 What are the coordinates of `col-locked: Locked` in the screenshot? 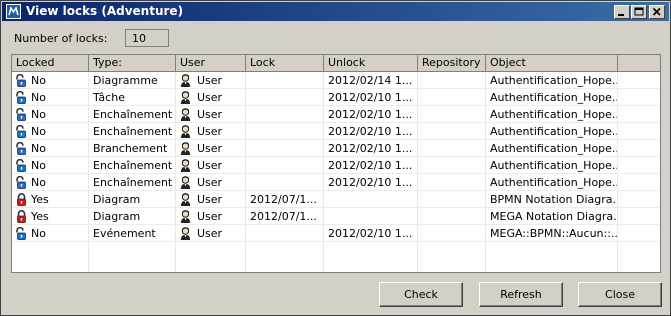 It's located at (50, 63).